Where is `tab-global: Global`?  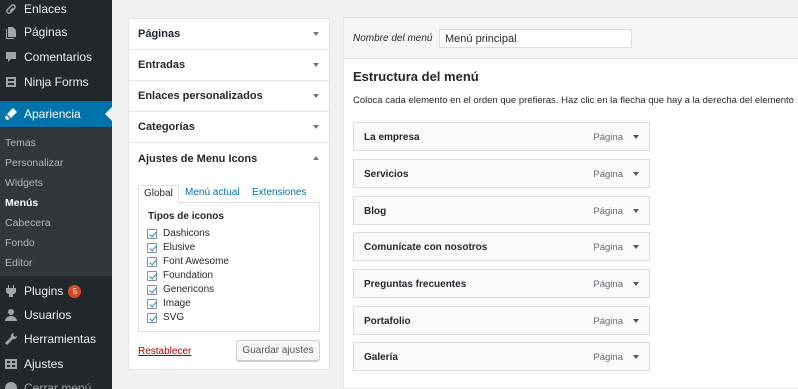 tab-global: Global is located at coordinates (158, 194).